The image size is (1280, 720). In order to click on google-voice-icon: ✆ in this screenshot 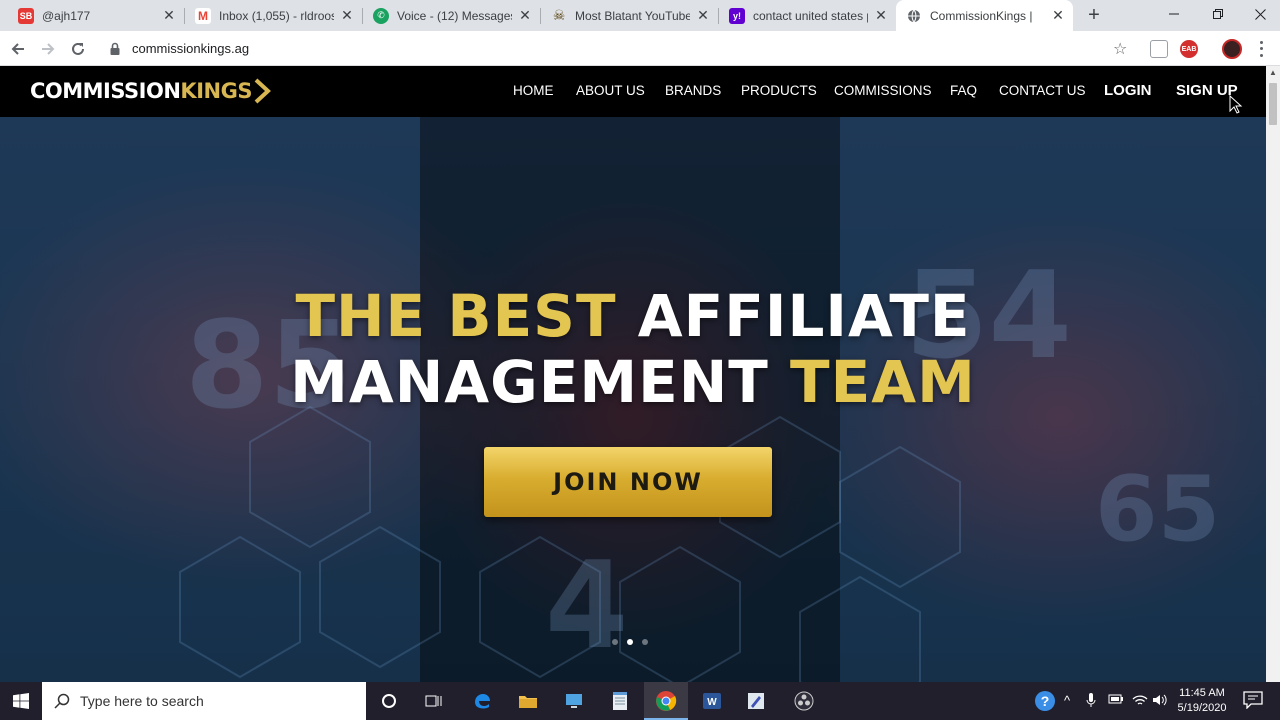, I will do `click(381, 15)`.